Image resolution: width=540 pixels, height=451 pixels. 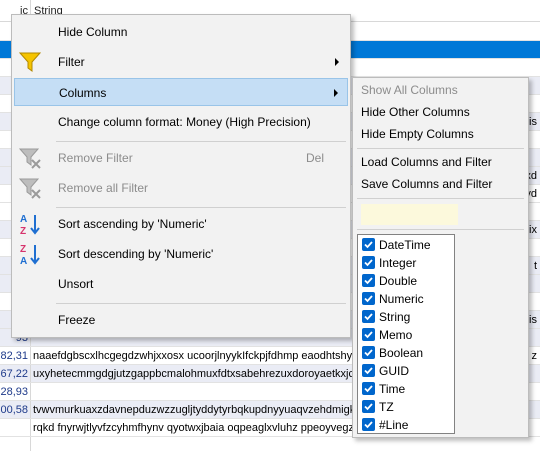 I want to click on remove-filter-icon, so click(x=29, y=158).